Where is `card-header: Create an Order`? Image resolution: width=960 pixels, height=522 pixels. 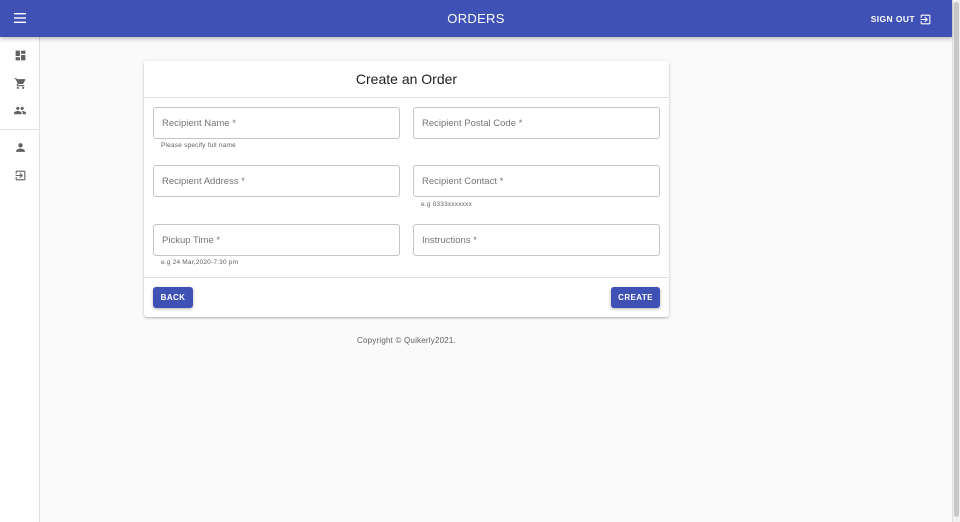
card-header: Create an Order is located at coordinates (406, 79).